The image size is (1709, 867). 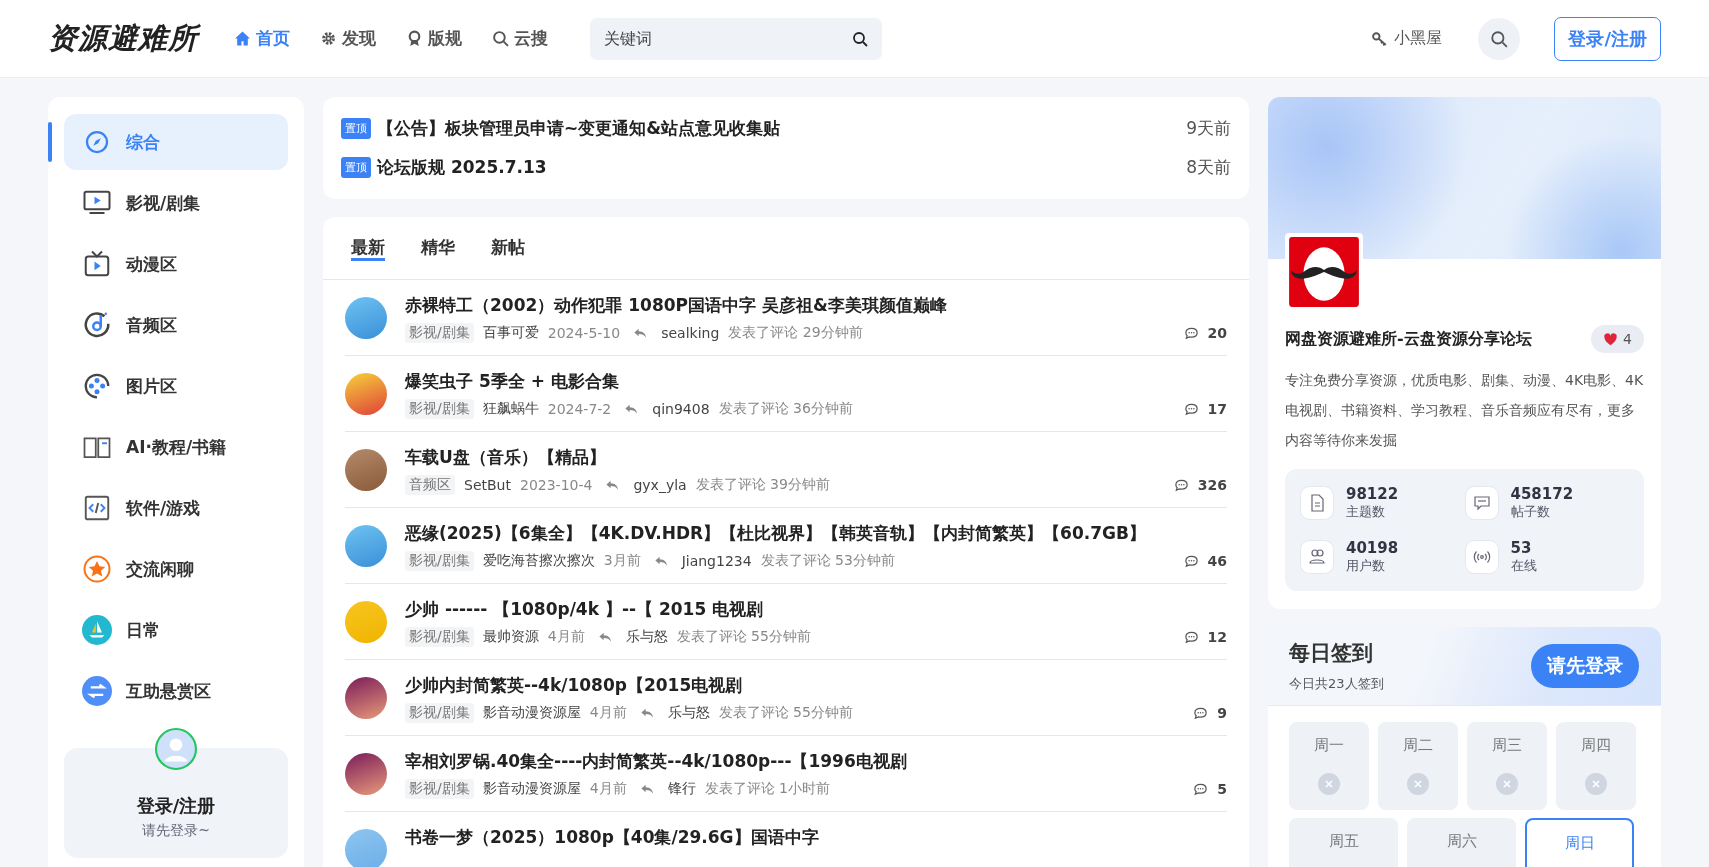 What do you see at coordinates (556, 485) in the screenshot?
I see `post-date: 2023-10-4` at bounding box center [556, 485].